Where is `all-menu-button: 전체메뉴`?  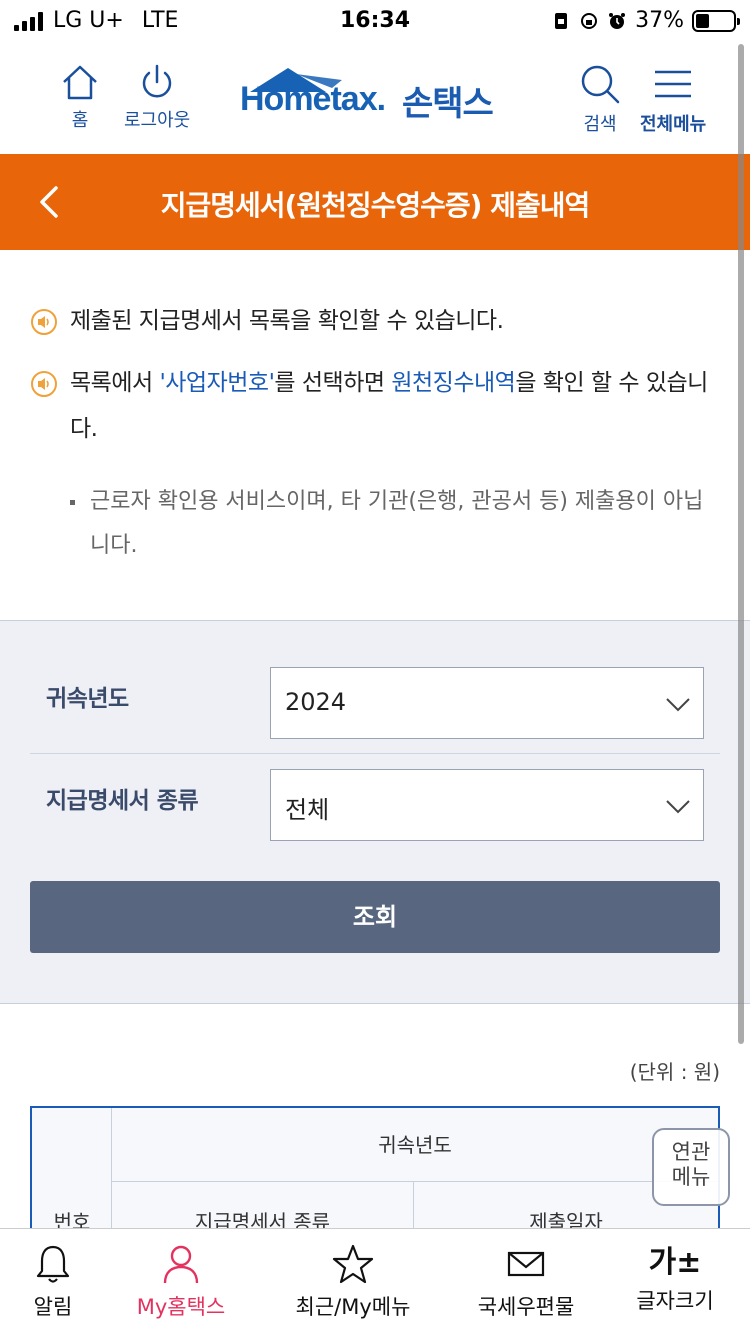
all-menu-button: 전체메뉴 is located at coordinates (673, 99).